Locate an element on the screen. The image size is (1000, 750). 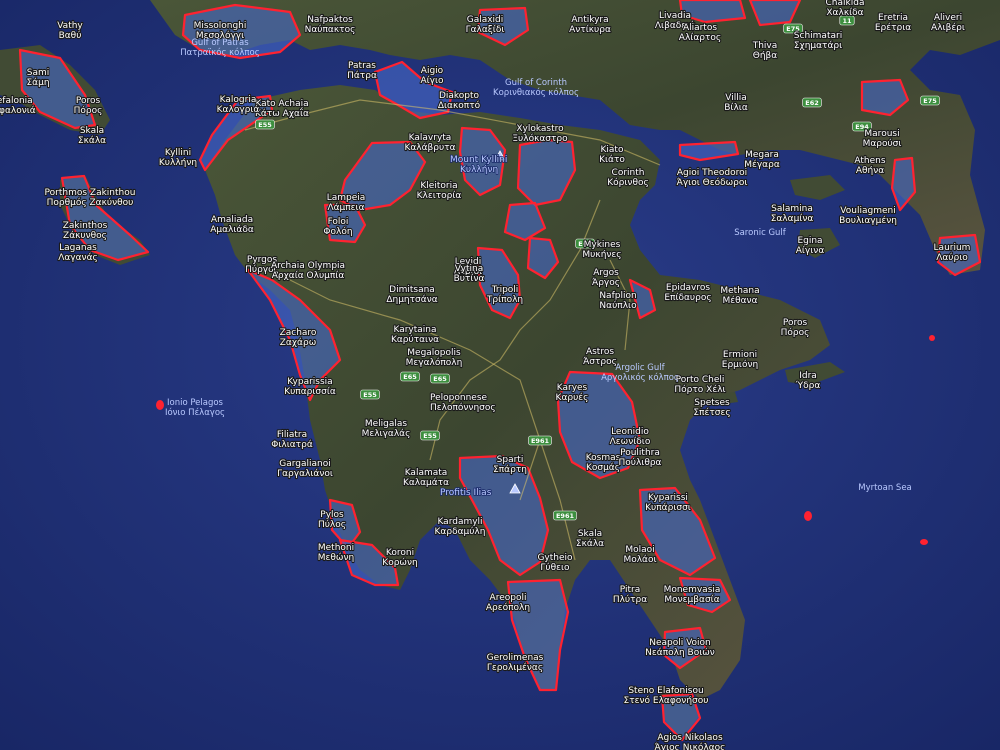
road-badge-label: E55 is located at coordinates (265, 125).